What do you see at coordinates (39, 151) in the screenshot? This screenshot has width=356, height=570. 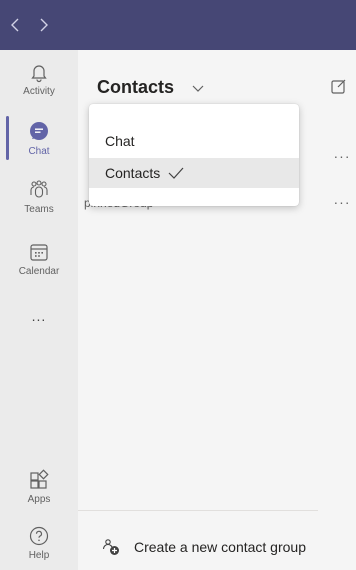 I see `rail-label-chat: Chat` at bounding box center [39, 151].